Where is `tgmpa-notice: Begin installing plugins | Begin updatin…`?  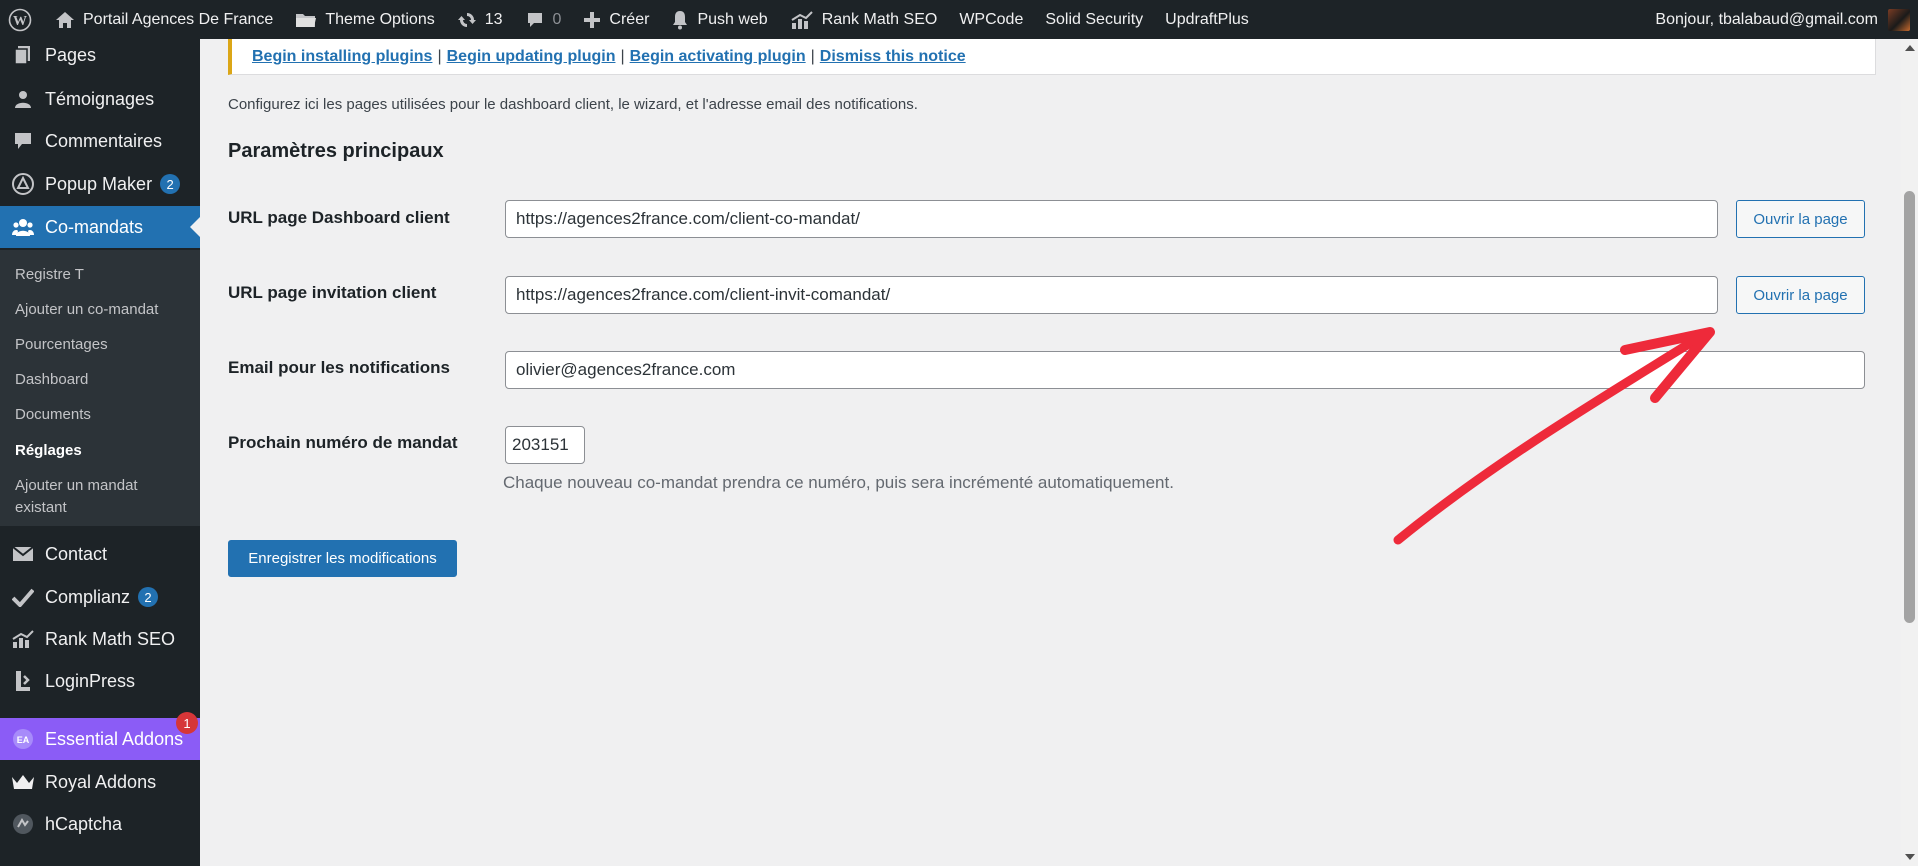 tgmpa-notice: Begin installing plugins | Begin updatin… is located at coordinates (1052, 57).